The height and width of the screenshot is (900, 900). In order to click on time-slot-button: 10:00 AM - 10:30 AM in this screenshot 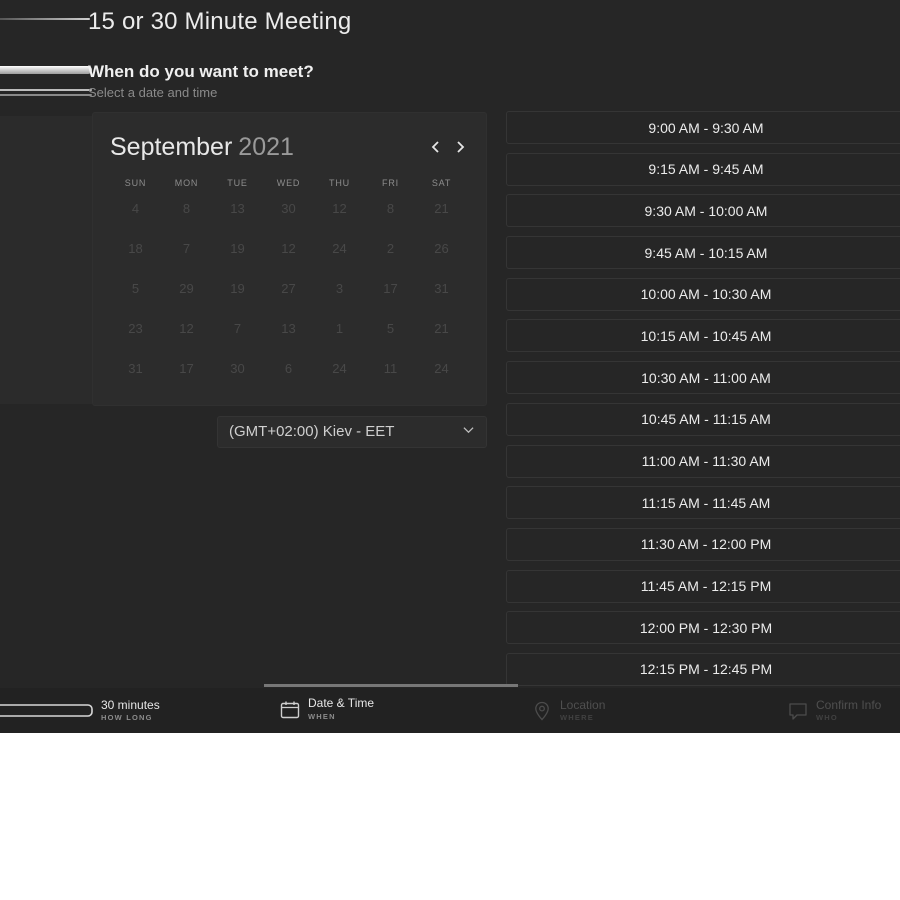, I will do `click(703, 294)`.